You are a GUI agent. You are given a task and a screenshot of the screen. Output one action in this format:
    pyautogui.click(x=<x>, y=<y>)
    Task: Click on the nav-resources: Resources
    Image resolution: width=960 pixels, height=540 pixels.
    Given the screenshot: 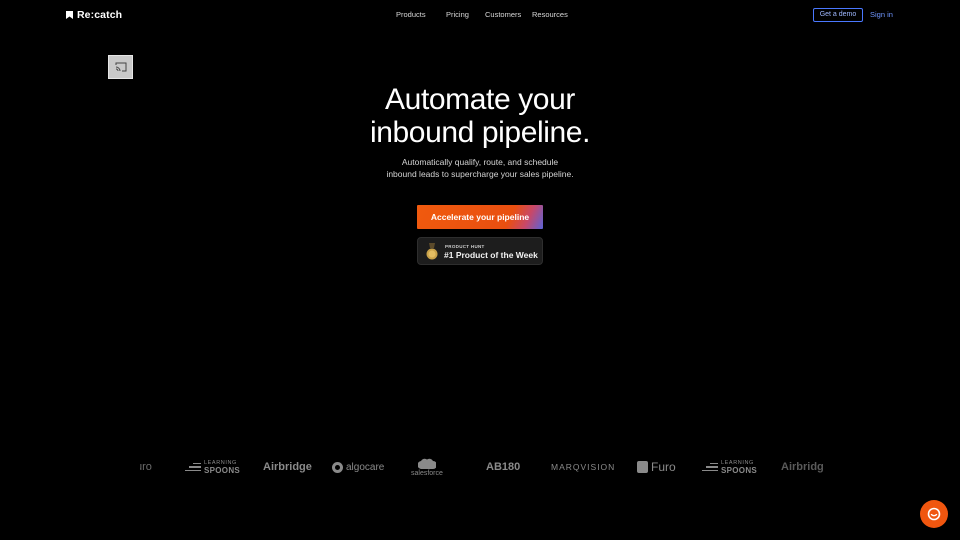 What is the action you would take?
    pyautogui.click(x=550, y=15)
    